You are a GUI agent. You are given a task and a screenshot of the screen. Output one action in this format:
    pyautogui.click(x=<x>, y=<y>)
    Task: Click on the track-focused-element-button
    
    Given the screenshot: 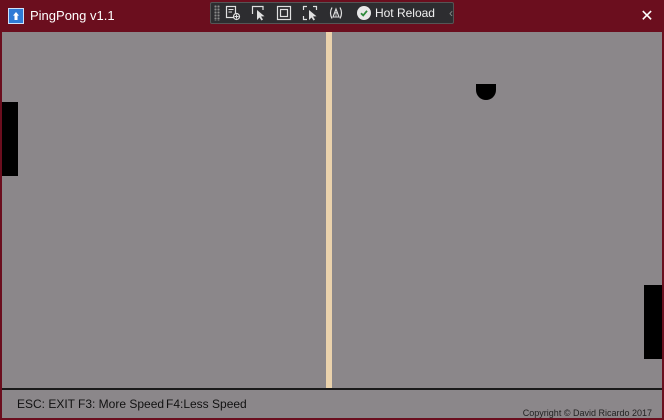 What is the action you would take?
    pyautogui.click(x=310, y=13)
    